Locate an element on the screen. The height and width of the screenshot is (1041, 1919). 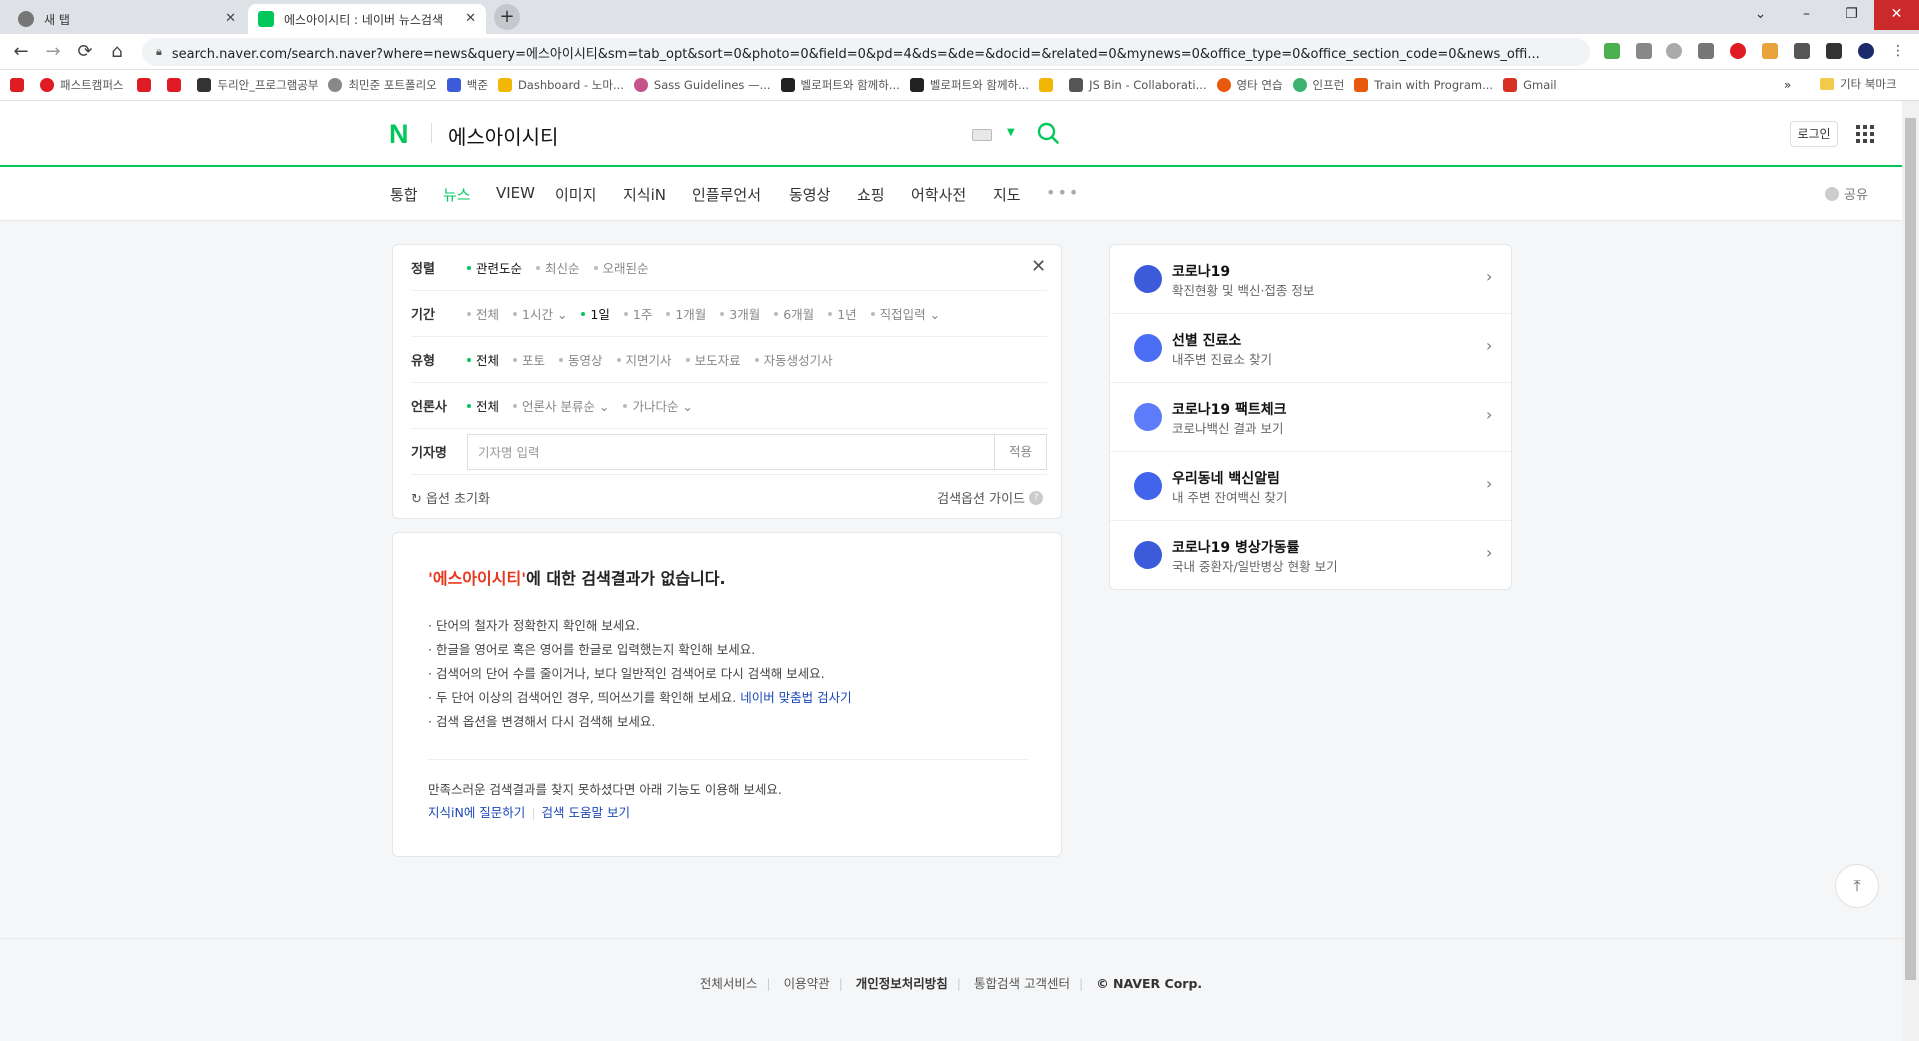
bookmark-item: 두리안_프로그램공부 is located at coordinates (257, 85).